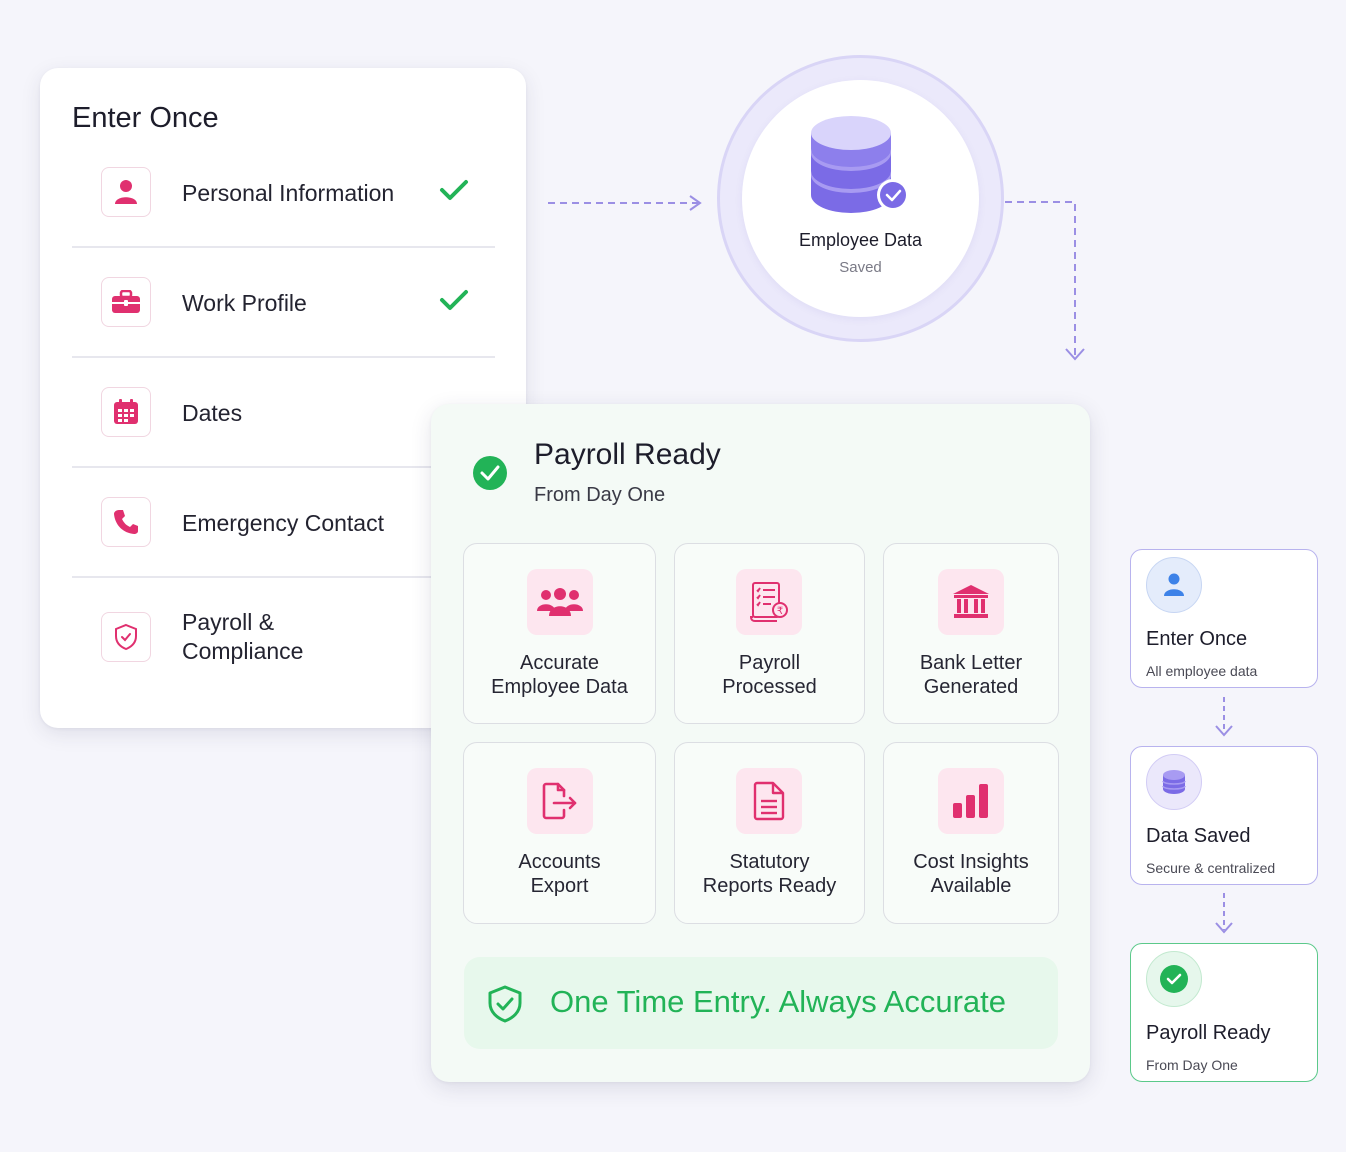 The height and width of the screenshot is (1152, 1346). I want to click on flow-subtitle: All employee data, so click(1202, 671).